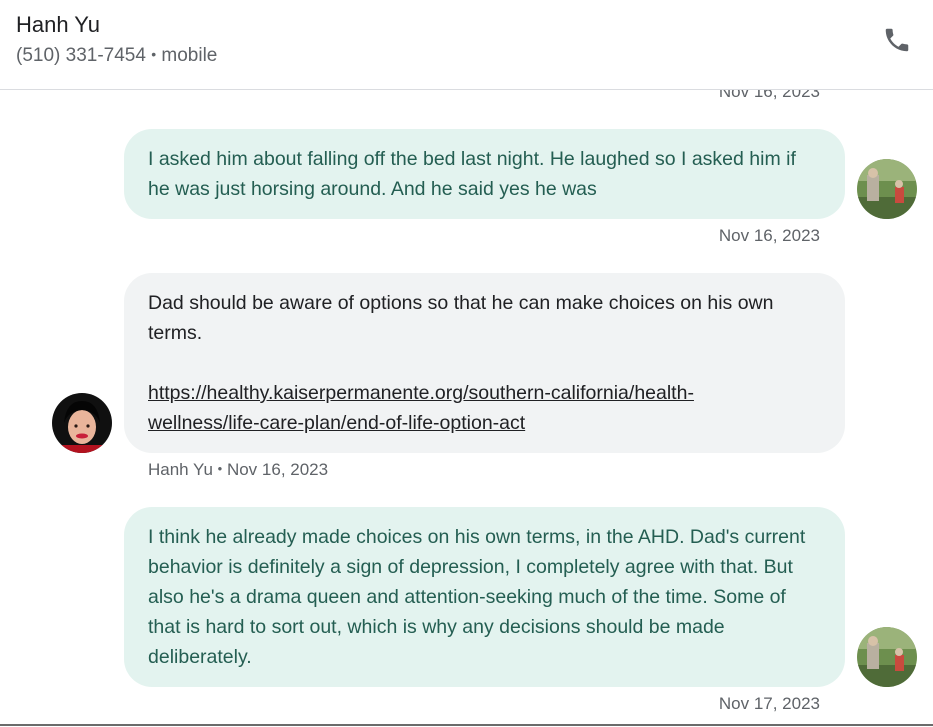  What do you see at coordinates (81, 55) in the screenshot?
I see `phone-number: (510) 331-7454` at bounding box center [81, 55].